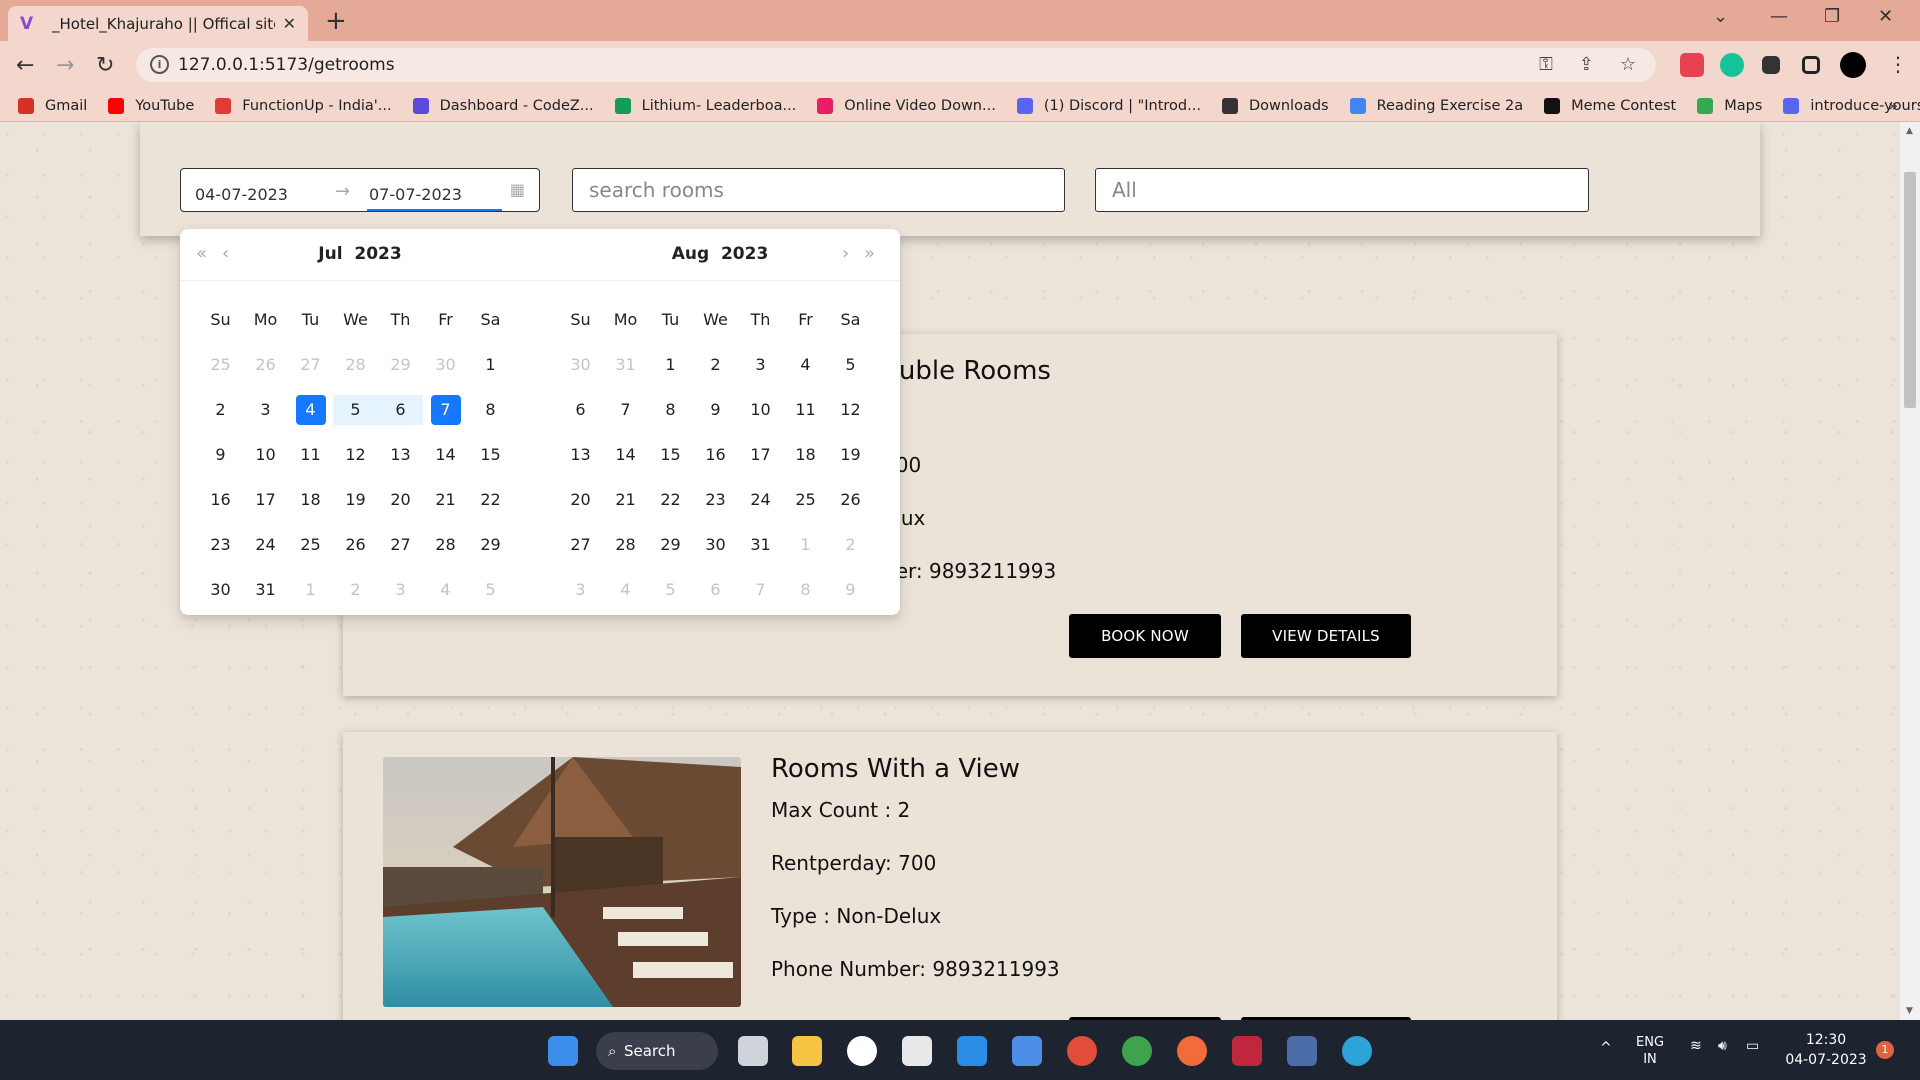 This screenshot has height=1080, width=1920. What do you see at coordinates (289, 23) in the screenshot?
I see `close-tab-icon: ✕` at bounding box center [289, 23].